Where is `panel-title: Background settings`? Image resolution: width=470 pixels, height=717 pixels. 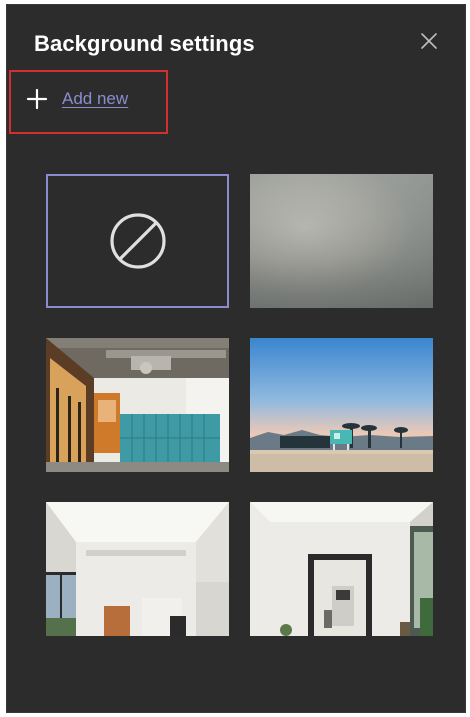
panel-title: Background settings is located at coordinates (144, 43).